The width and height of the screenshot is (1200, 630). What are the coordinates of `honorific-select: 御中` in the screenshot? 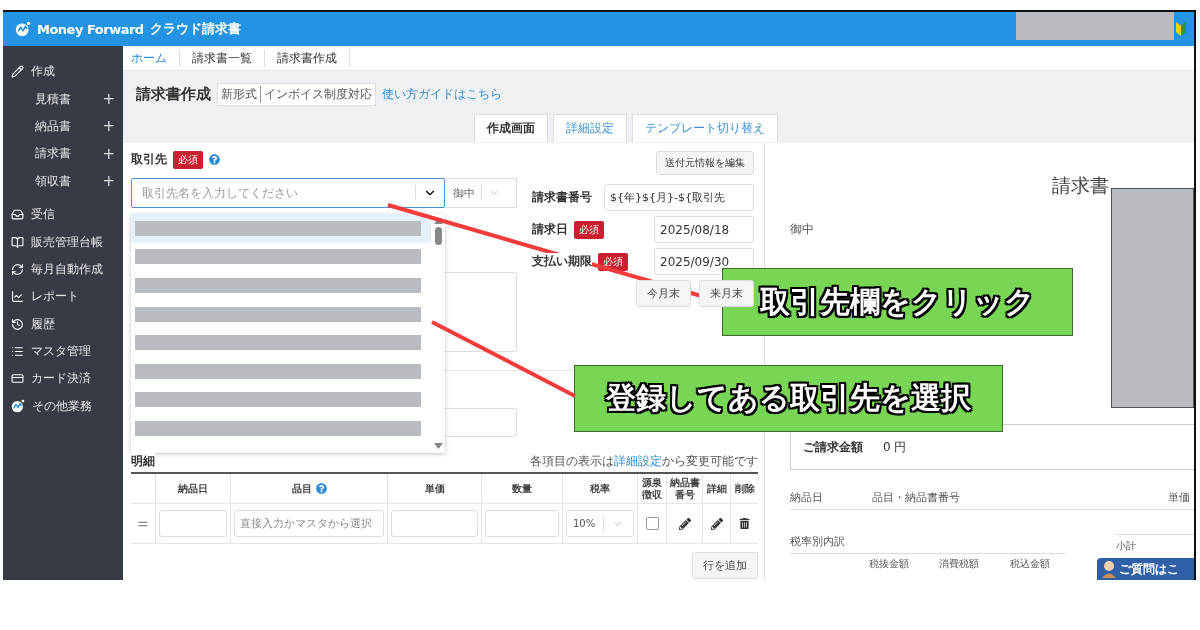 It's located at (481, 193).